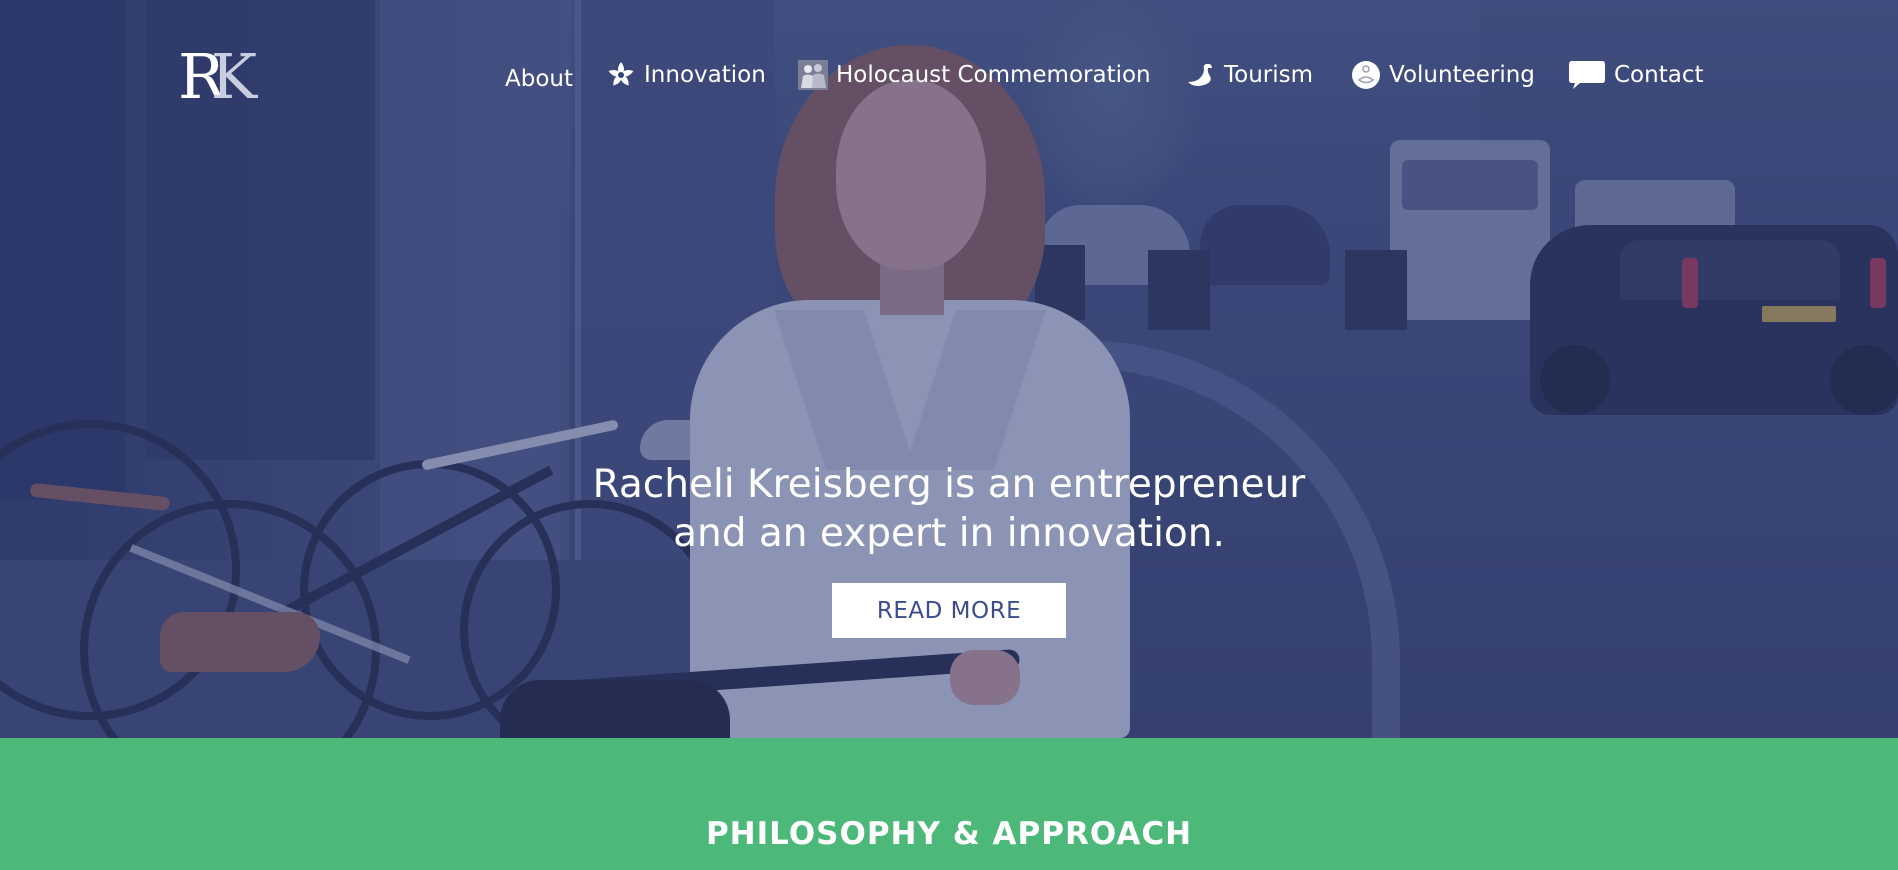  Describe the element at coordinates (705, 75) in the screenshot. I see `nav-item-label: Innovation` at that location.